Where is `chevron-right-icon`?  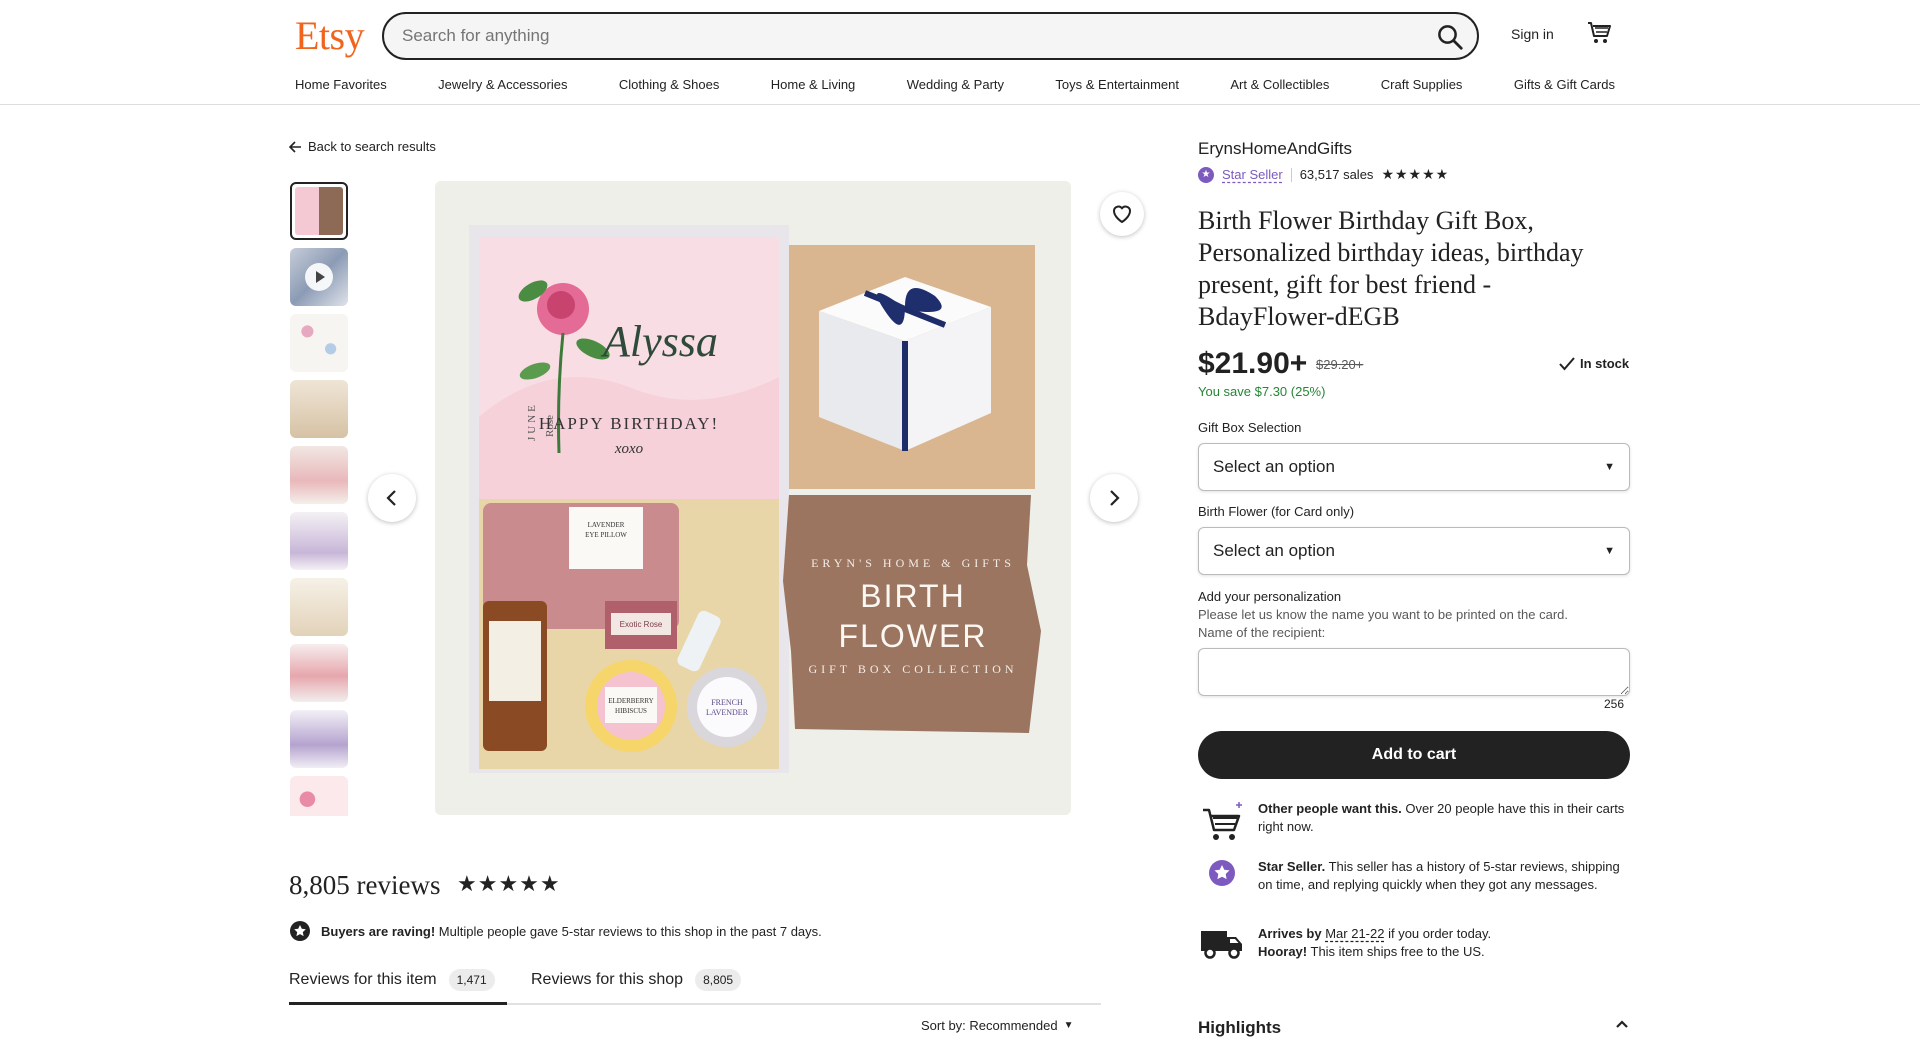
chevron-right-icon is located at coordinates (1115, 498).